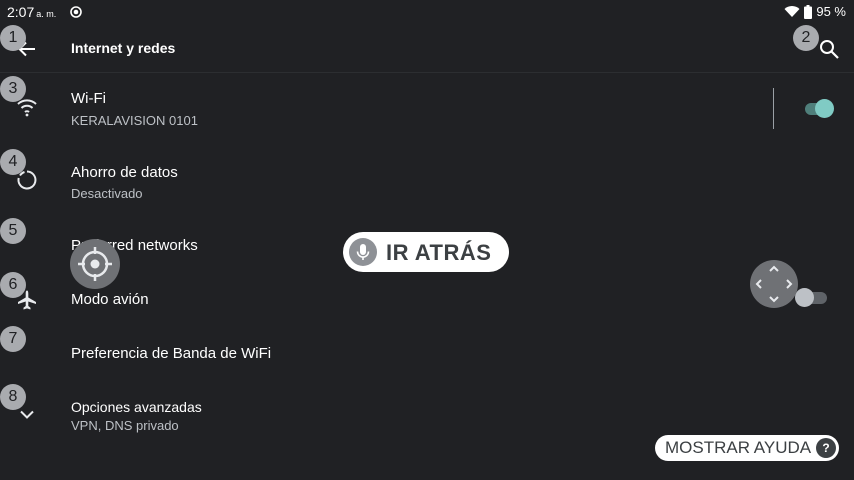 The height and width of the screenshot is (480, 854). Describe the element at coordinates (13, 285) in the screenshot. I see `badge-6: 6` at that location.